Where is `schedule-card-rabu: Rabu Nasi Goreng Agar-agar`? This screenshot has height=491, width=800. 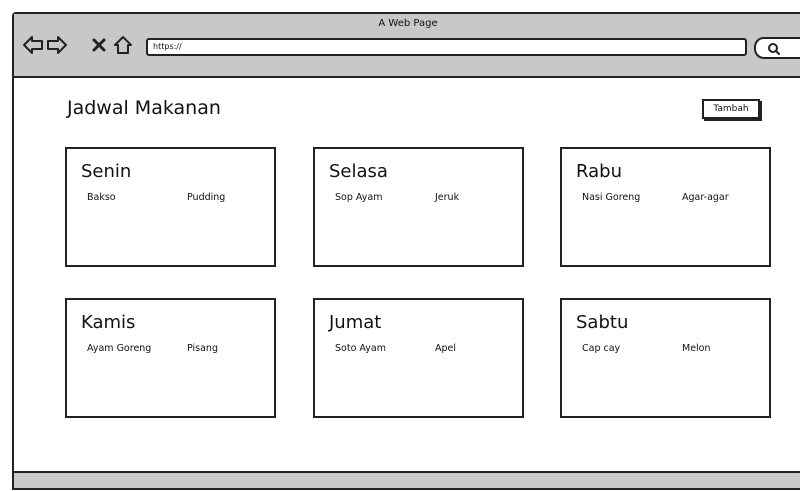
schedule-card-rabu: Rabu Nasi Goreng Agar-agar is located at coordinates (665, 207).